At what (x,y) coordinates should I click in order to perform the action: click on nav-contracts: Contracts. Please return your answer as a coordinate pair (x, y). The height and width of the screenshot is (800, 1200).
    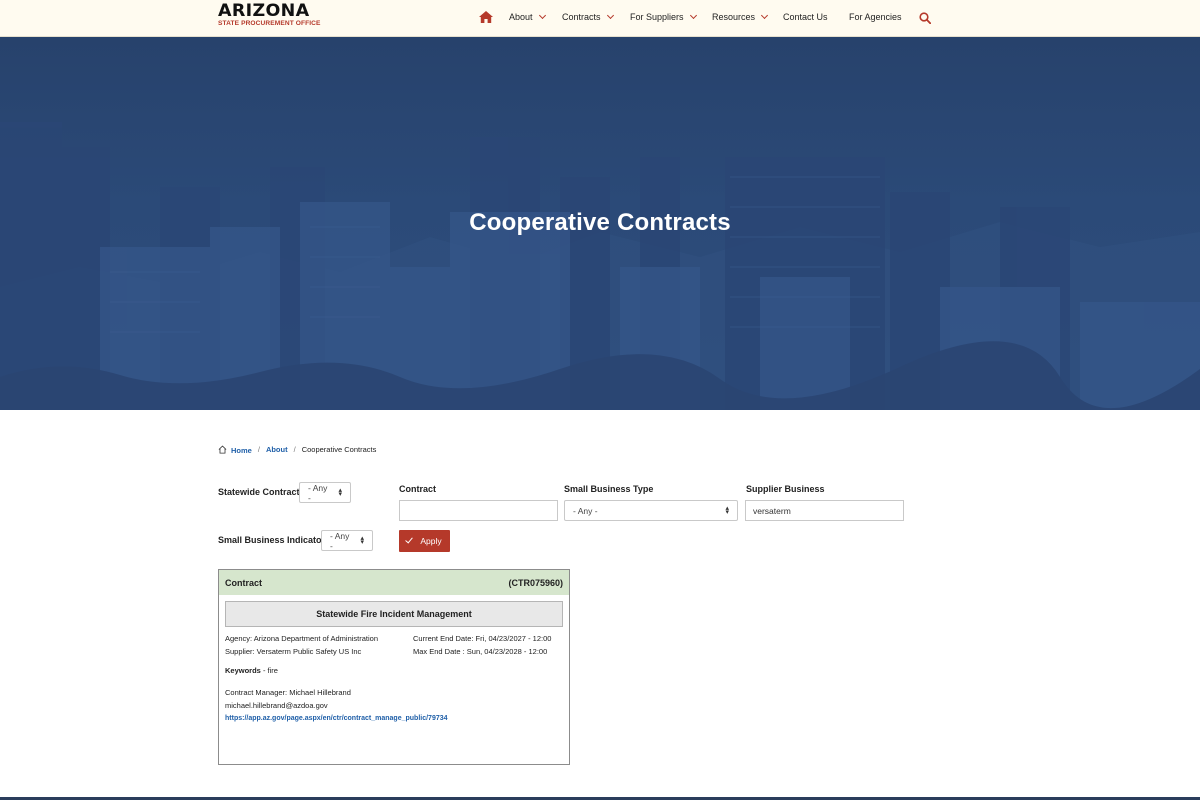
    Looking at the image, I should click on (588, 16).